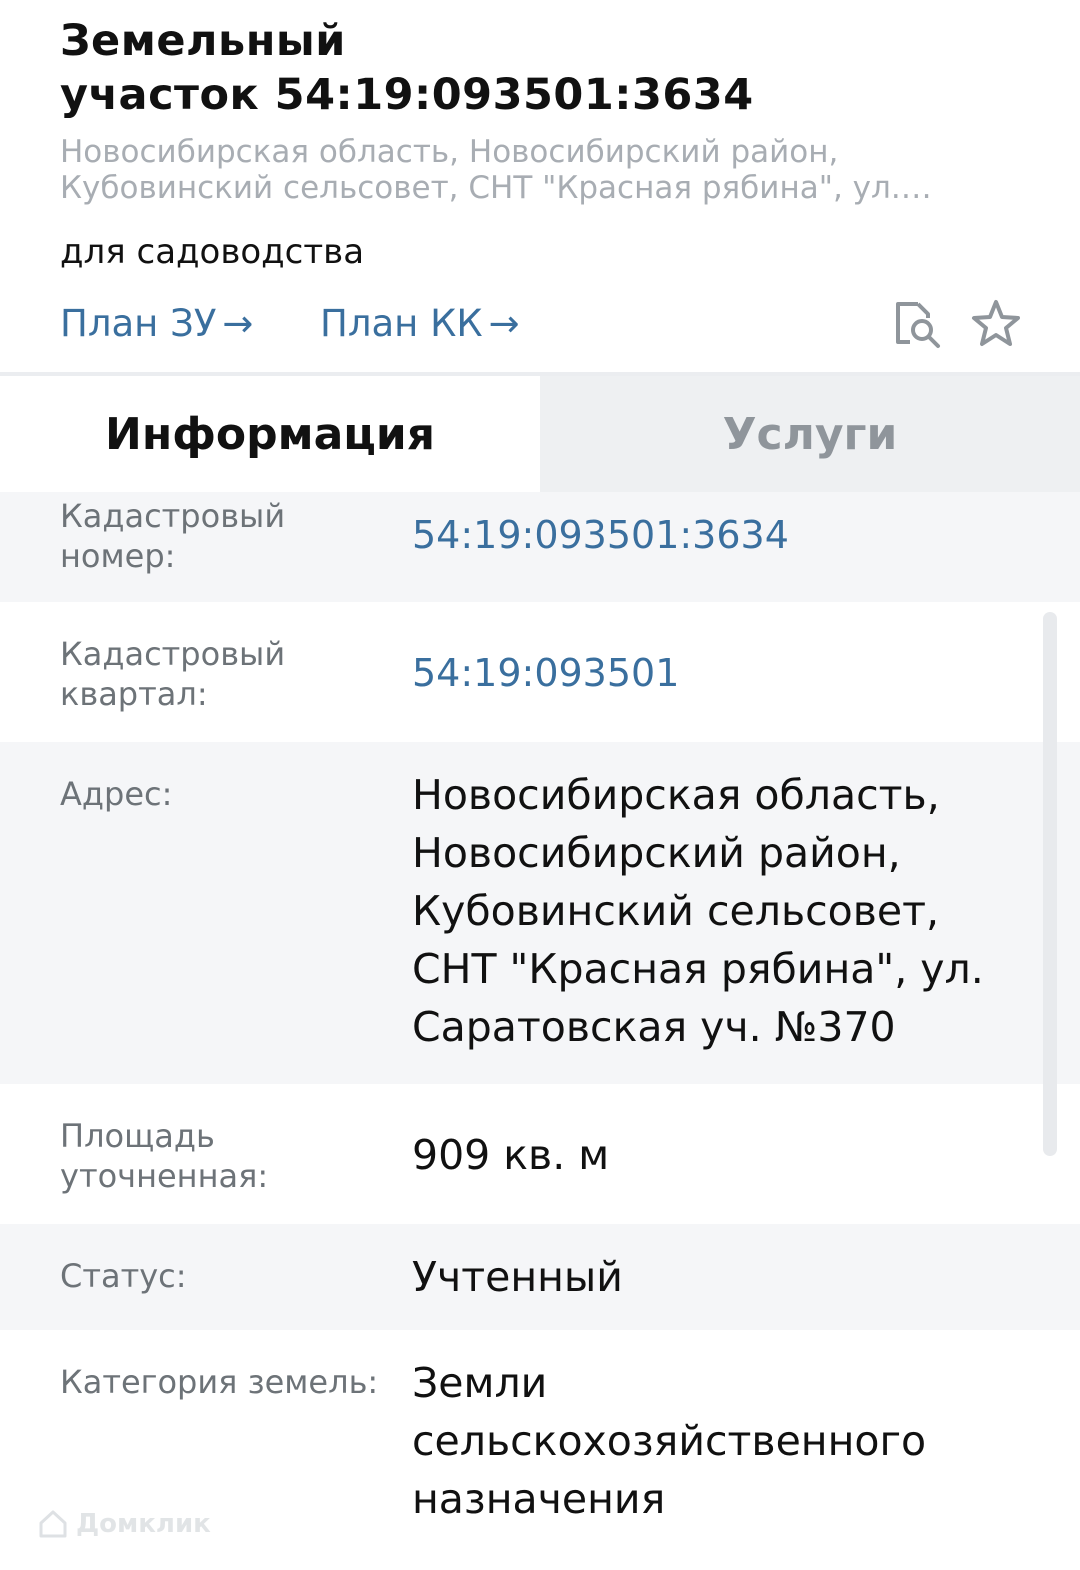 This screenshot has height=1570, width=1080. I want to click on area-value: 909 кв. м, so click(511, 1155).